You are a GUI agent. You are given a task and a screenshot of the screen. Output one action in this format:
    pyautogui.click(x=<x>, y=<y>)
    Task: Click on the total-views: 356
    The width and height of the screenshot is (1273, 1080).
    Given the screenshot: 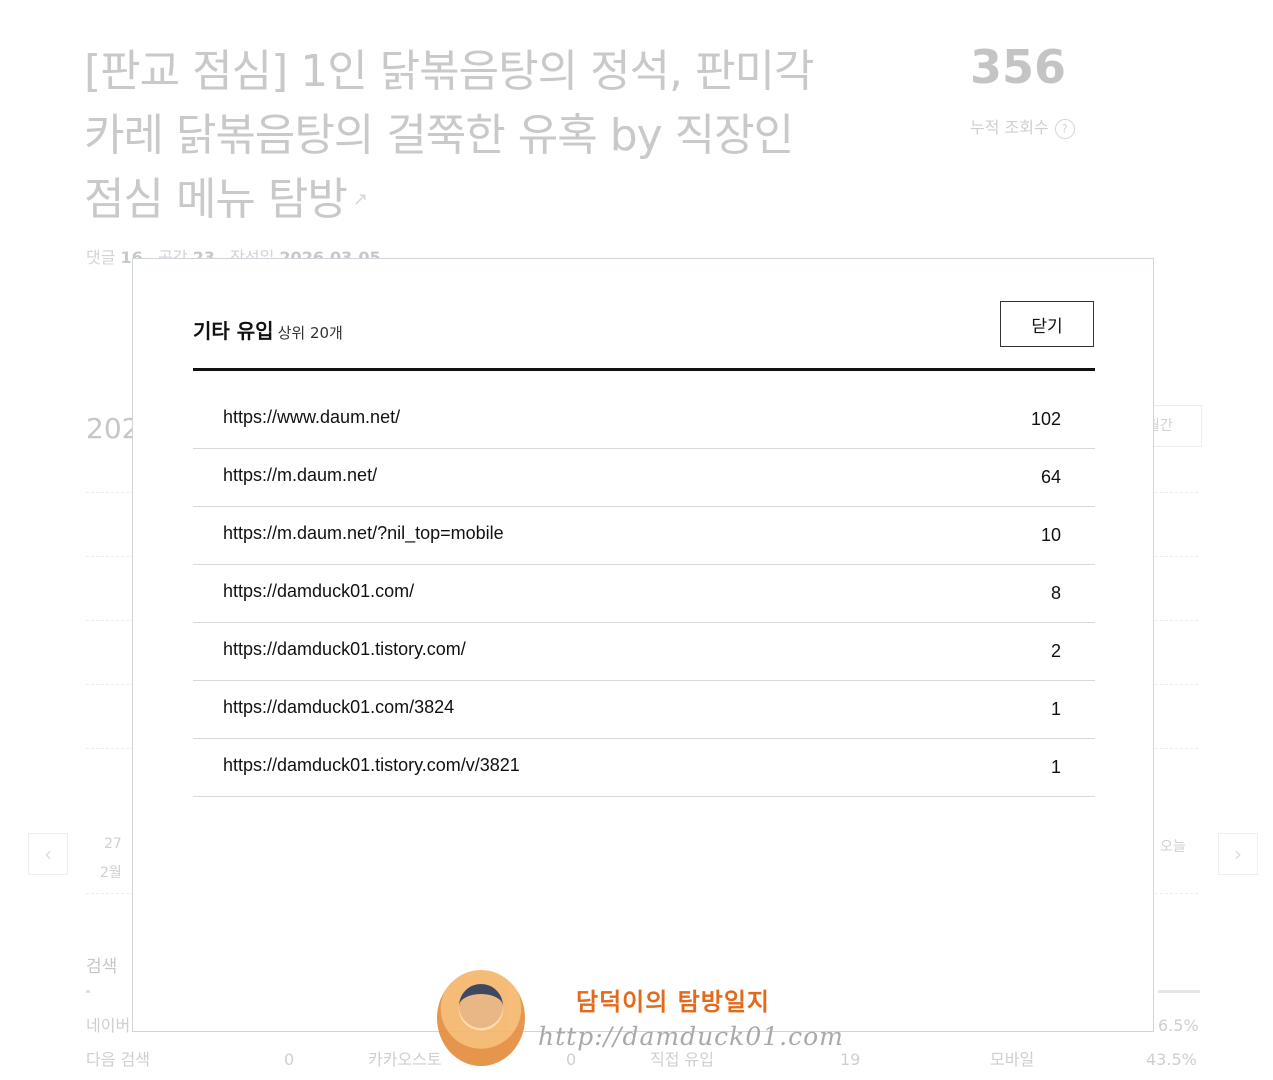 What is the action you would take?
    pyautogui.click(x=1018, y=67)
    